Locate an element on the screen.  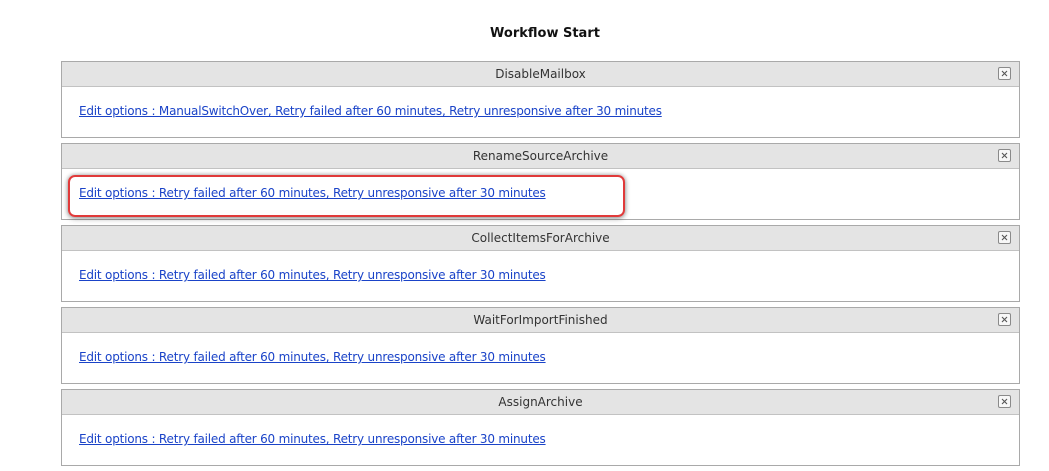
step-name: CollectItemsForArchive is located at coordinates (540, 238).